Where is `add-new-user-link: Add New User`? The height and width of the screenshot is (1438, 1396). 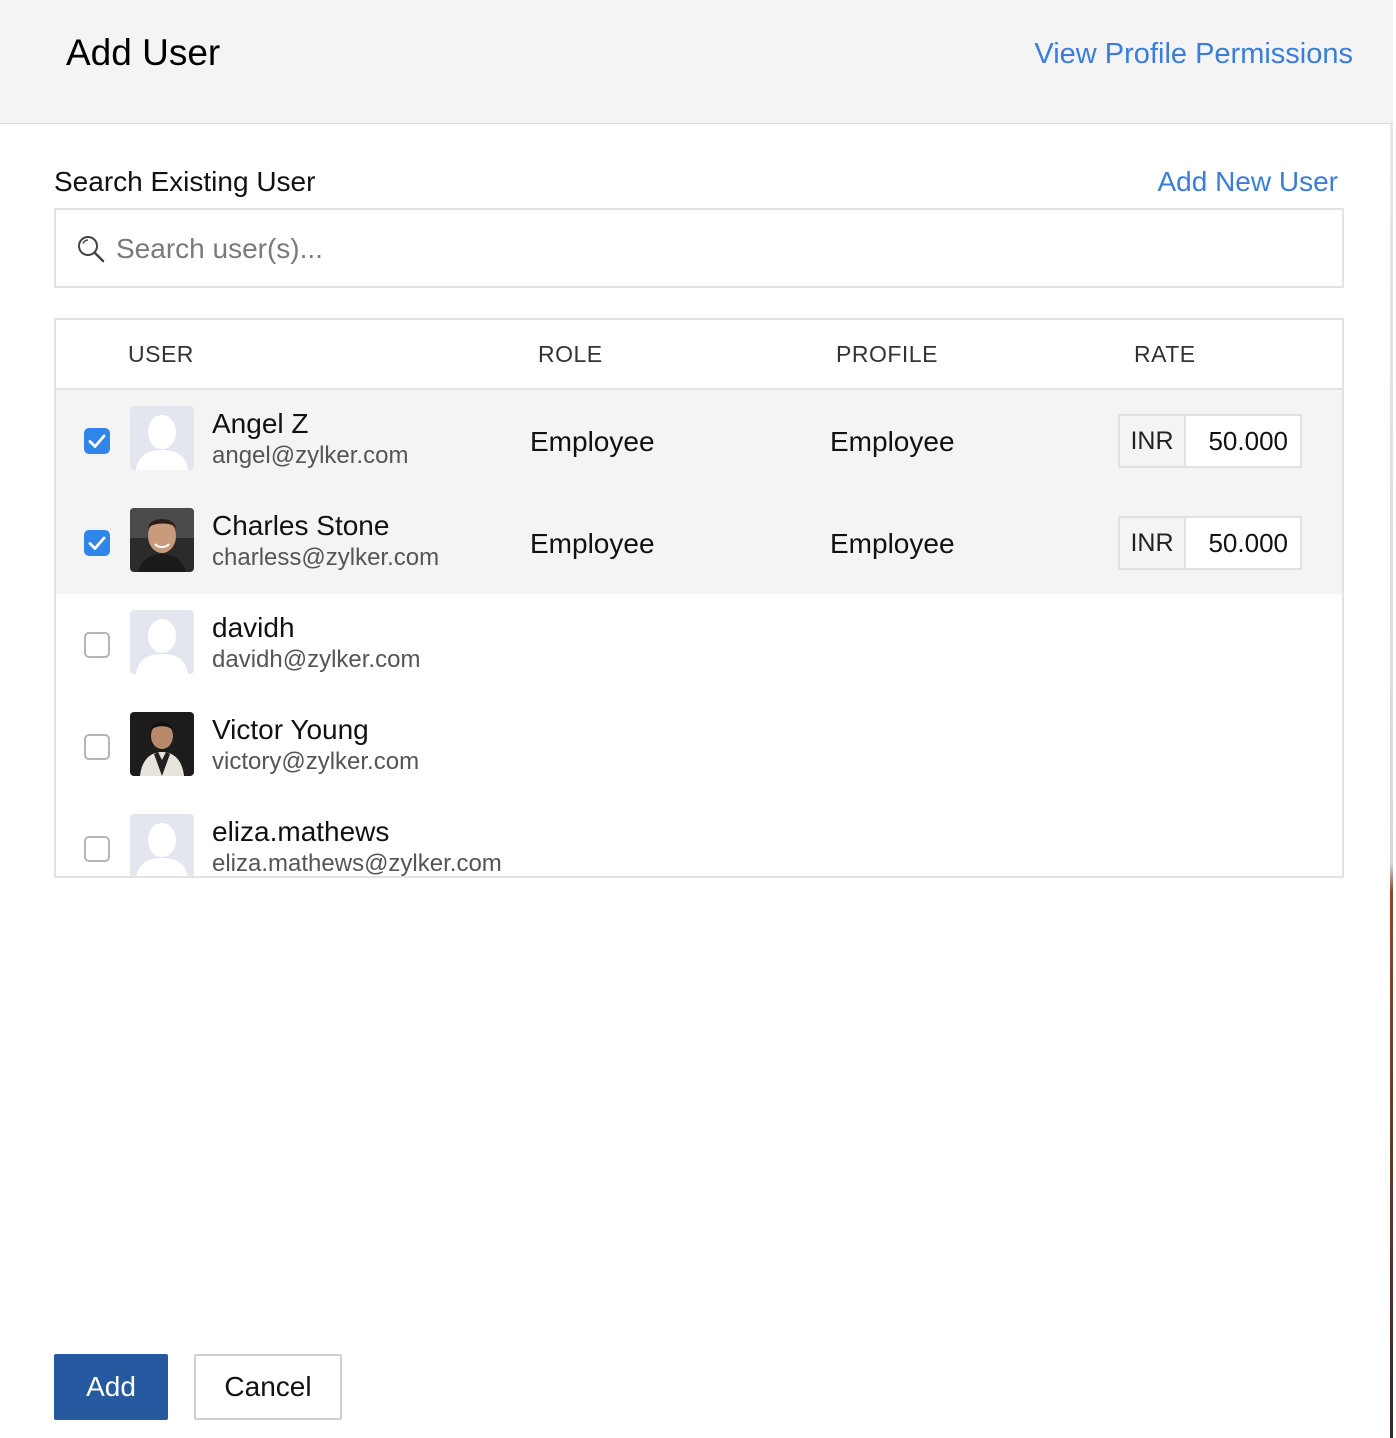
add-new-user-link: Add New User is located at coordinates (1247, 182).